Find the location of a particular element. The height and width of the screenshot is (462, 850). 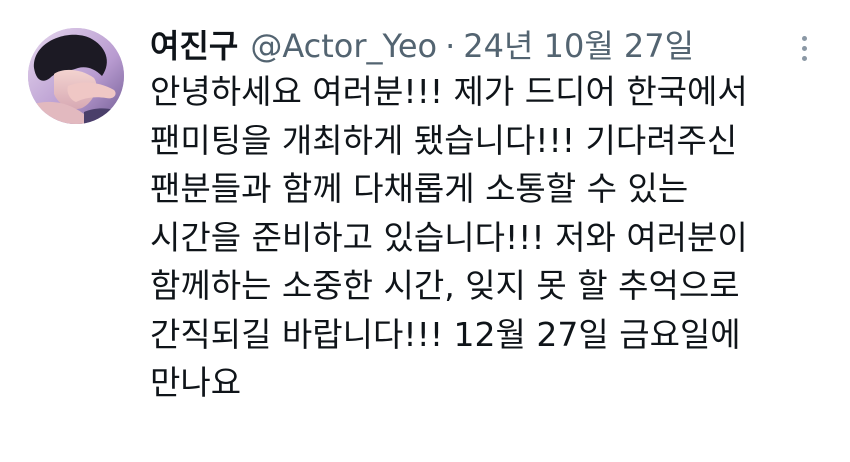

tweet-text-line: 시간을 준비하고 있습니다!!! 저와 여러분이 is located at coordinates (449, 237).